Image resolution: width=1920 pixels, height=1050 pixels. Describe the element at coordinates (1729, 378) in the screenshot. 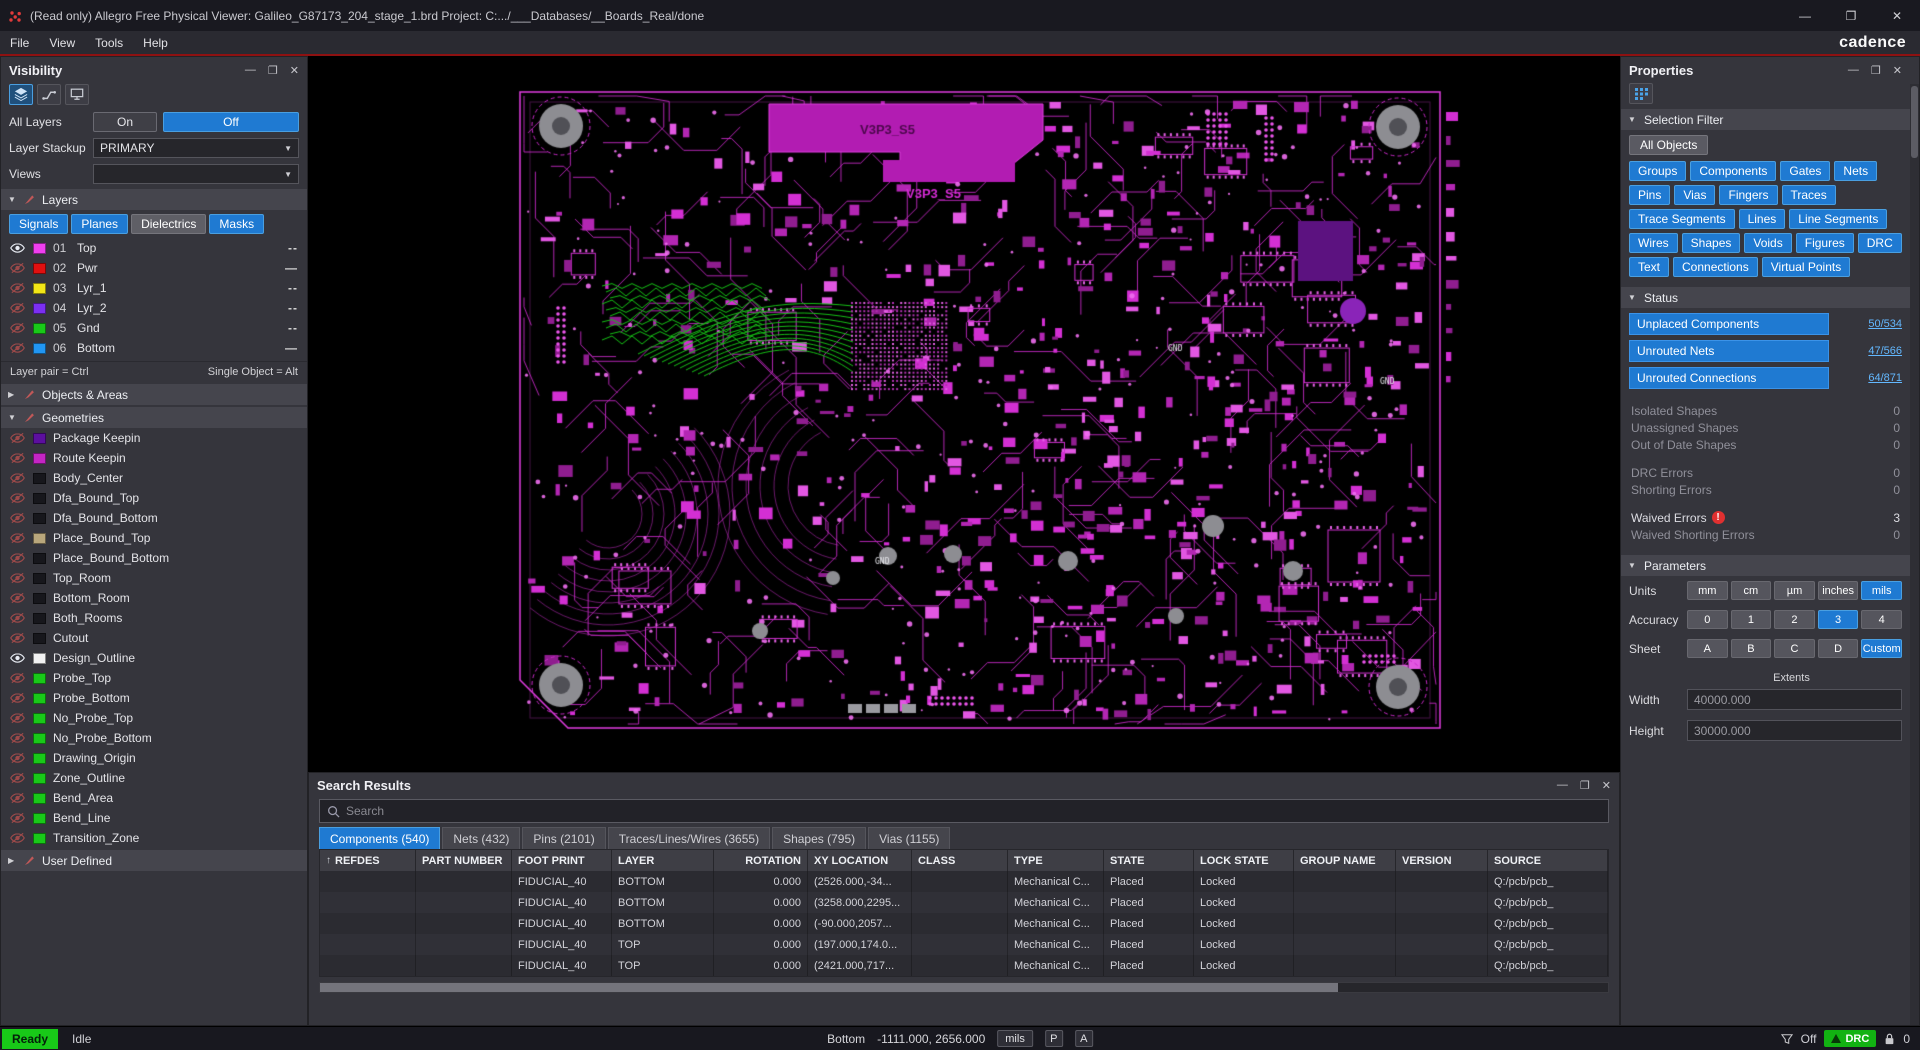

I see `status-progress-unrouted-connections: Unrouted Connections` at that location.